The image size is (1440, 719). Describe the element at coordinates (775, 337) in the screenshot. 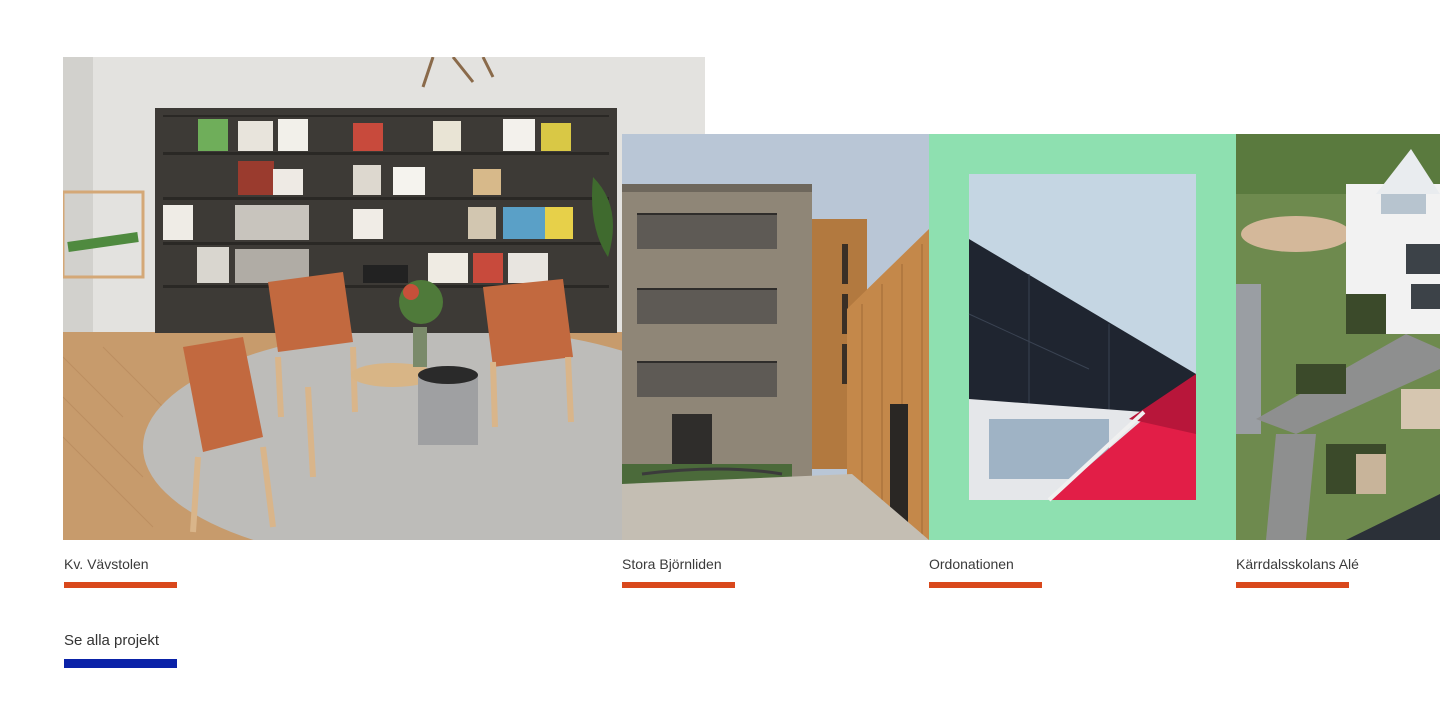

I see `apartment-building-photo` at that location.